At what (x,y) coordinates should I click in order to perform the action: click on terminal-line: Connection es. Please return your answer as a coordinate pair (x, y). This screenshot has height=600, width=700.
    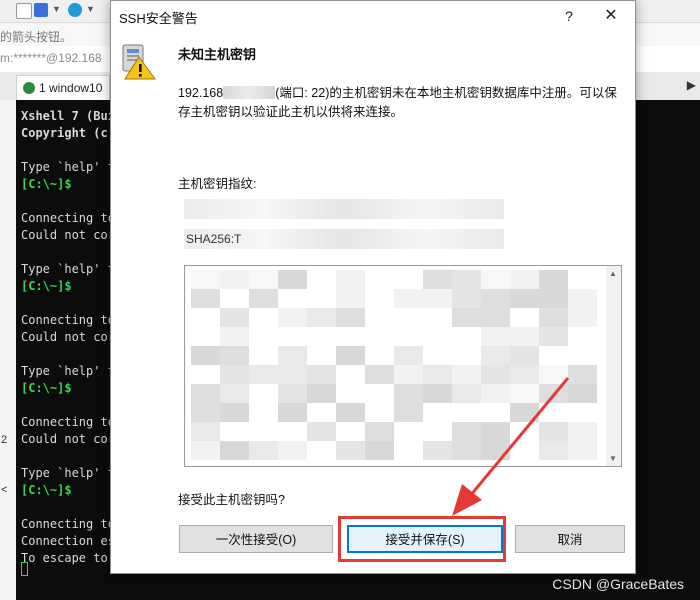
    Looking at the image, I should click on (68, 541).